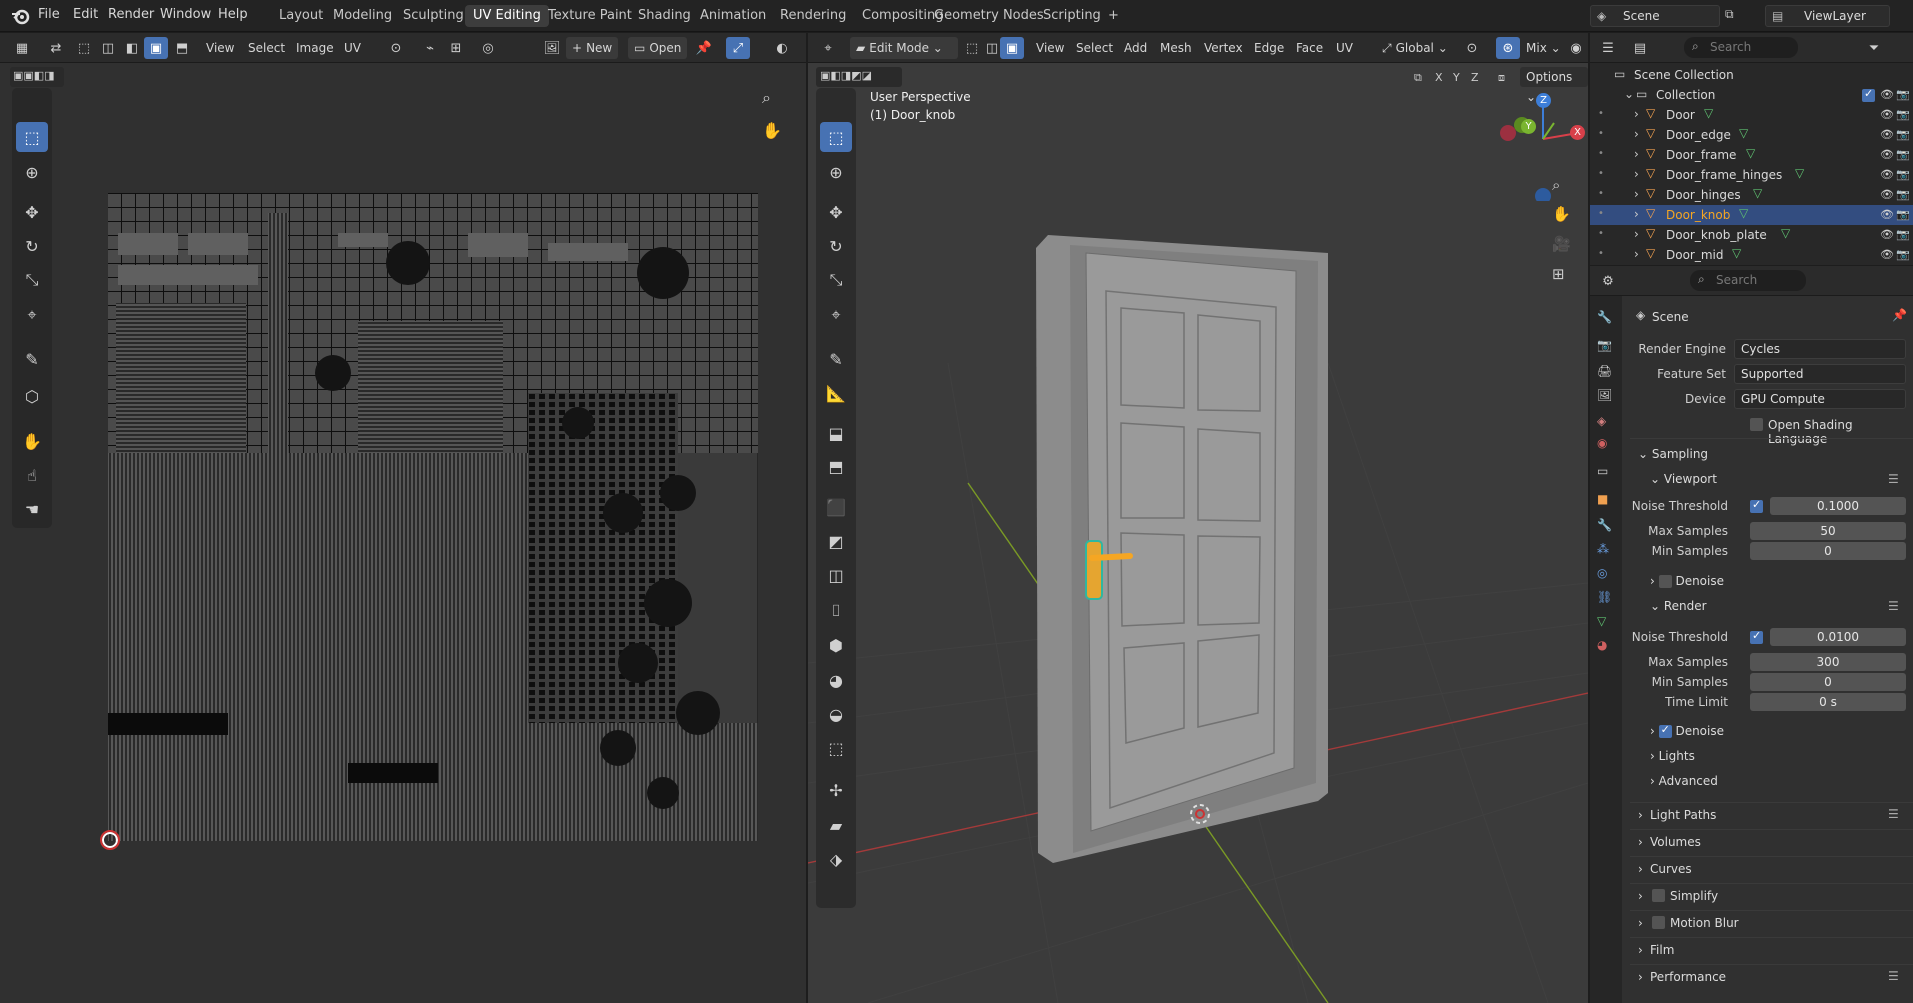 This screenshot has width=1913, height=1003. What do you see at coordinates (1828, 702) in the screenshot?
I see `time-limit-field: 0 s` at bounding box center [1828, 702].